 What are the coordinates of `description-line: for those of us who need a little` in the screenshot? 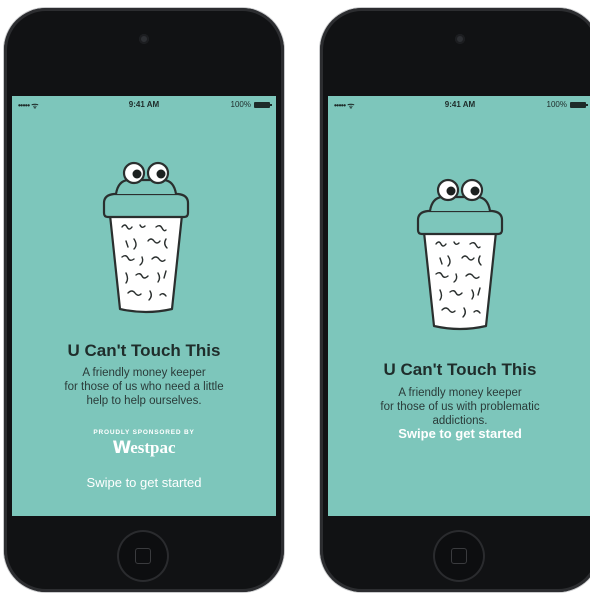 It's located at (144, 387).